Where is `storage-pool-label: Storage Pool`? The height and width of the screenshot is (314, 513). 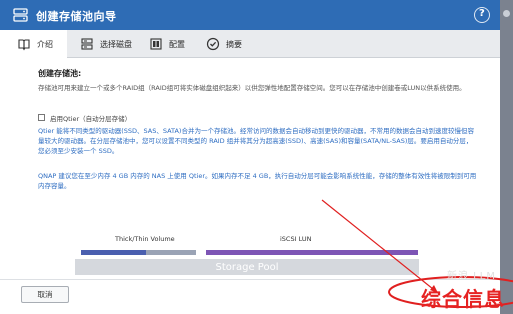
storage-pool-label: Storage Pool is located at coordinates (247, 267).